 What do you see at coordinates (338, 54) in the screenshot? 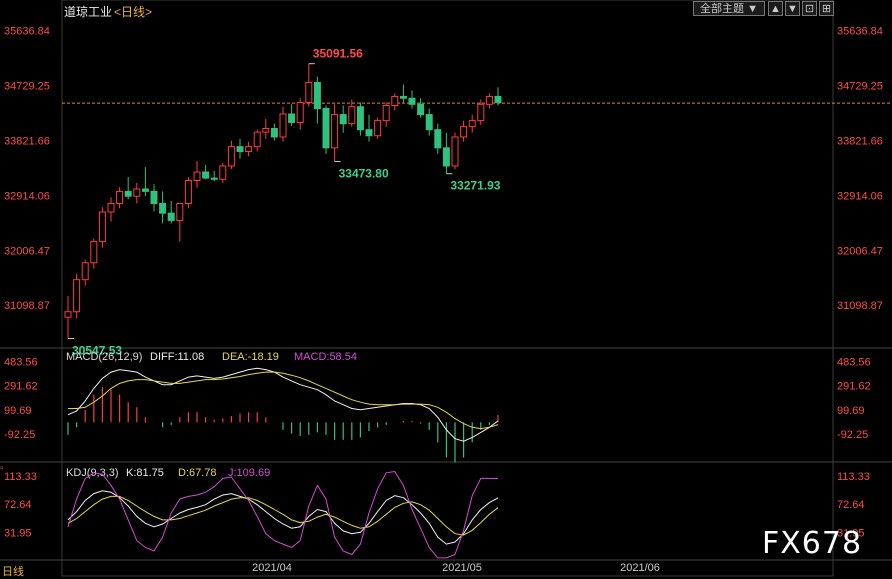
I see `price-annotation: 35091.56` at bounding box center [338, 54].